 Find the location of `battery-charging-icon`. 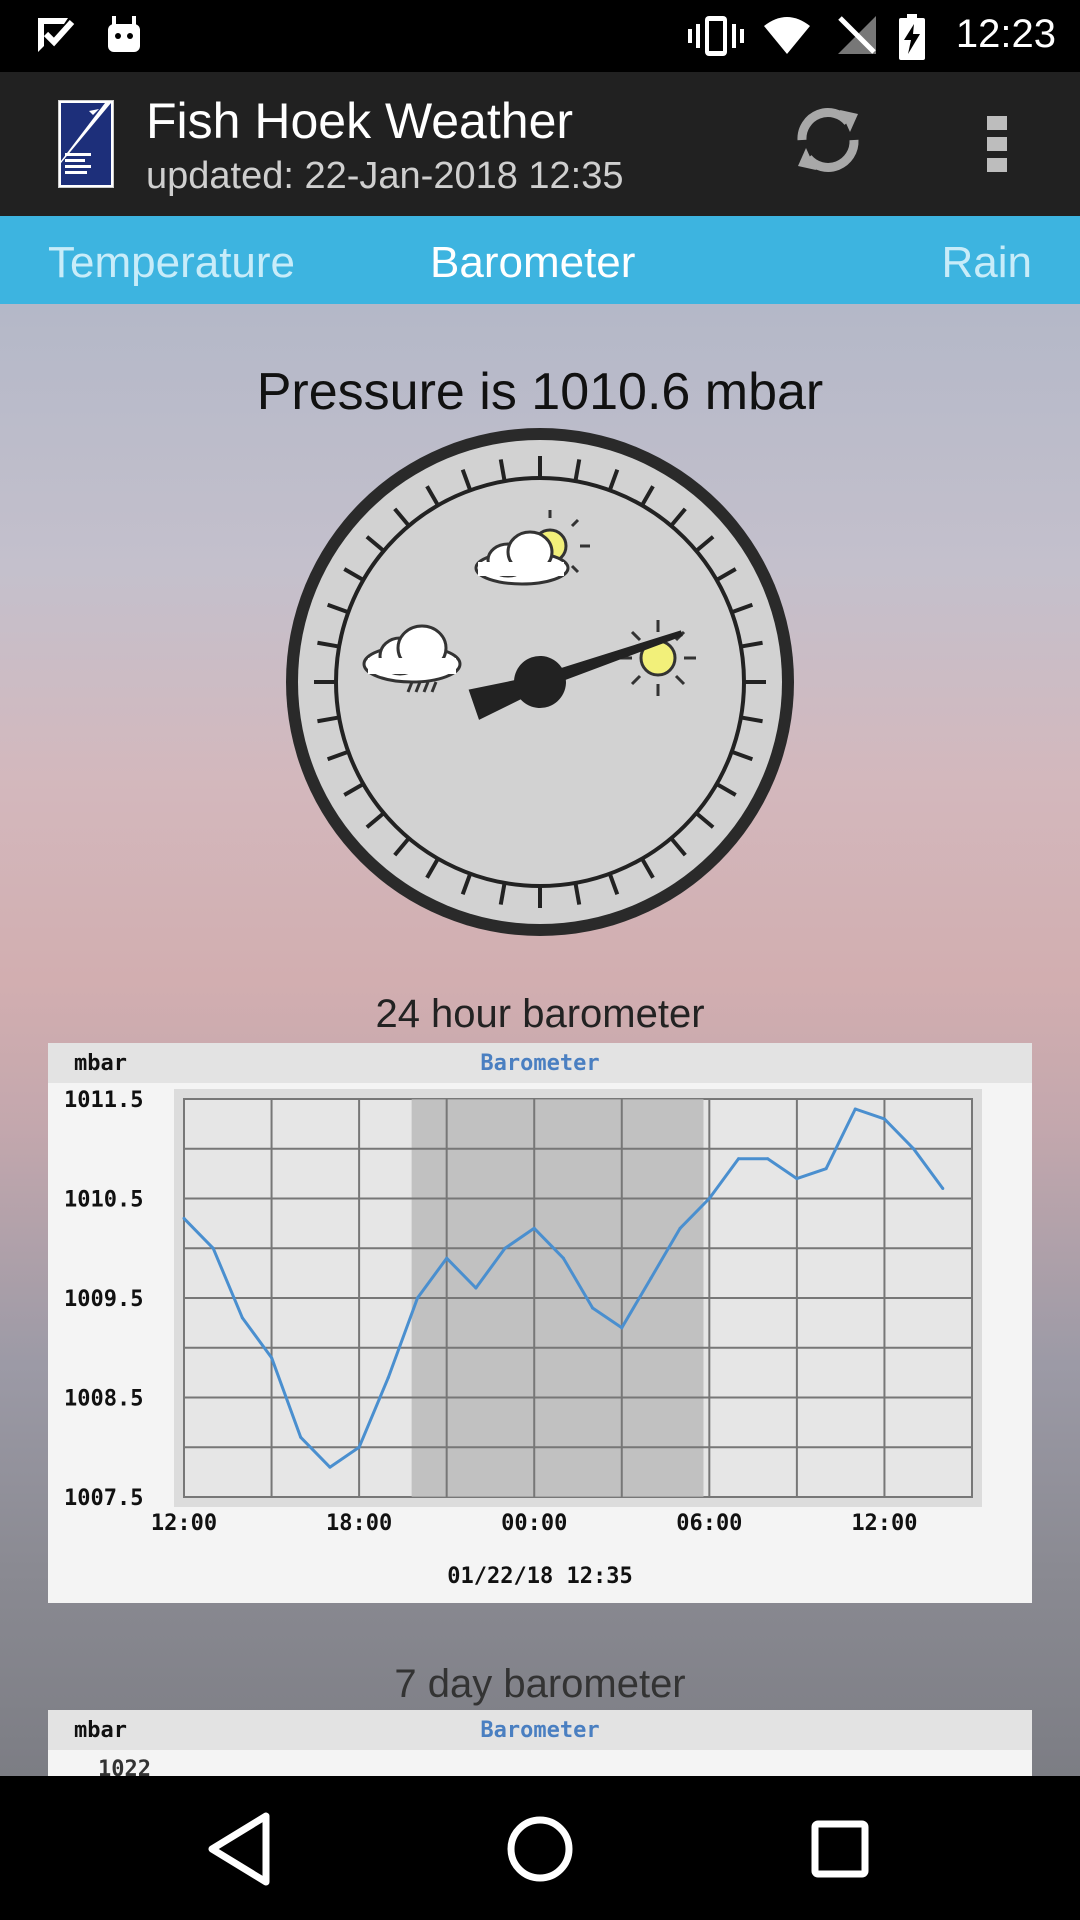

battery-charging-icon is located at coordinates (912, 37).